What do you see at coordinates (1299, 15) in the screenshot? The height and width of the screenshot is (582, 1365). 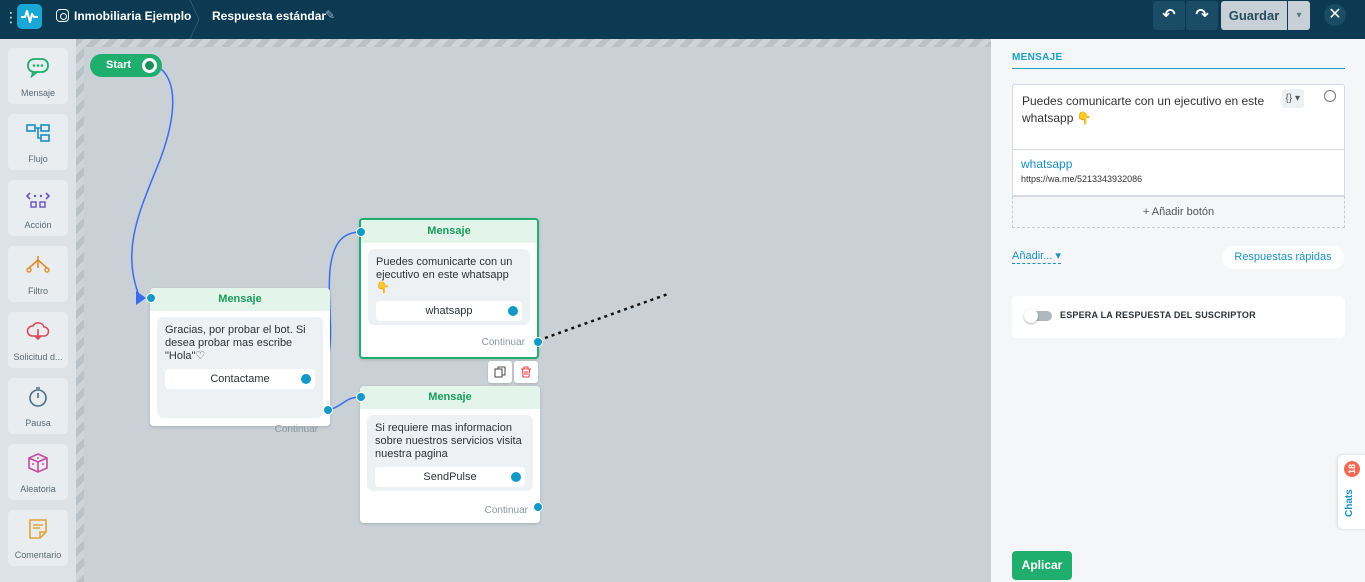 I see `save-dropdown-button: ▾` at bounding box center [1299, 15].